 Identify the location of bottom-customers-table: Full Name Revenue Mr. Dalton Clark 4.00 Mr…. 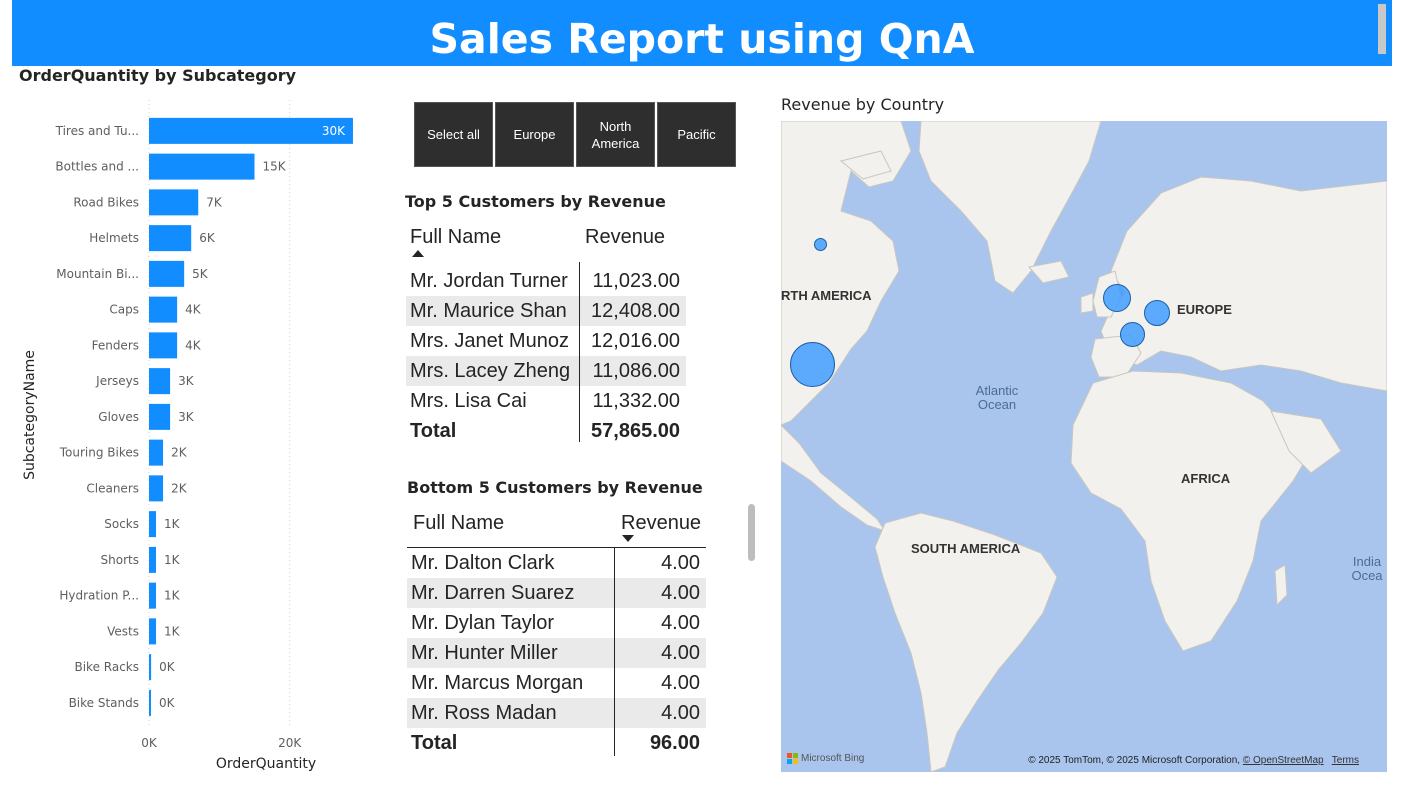
(556, 631).